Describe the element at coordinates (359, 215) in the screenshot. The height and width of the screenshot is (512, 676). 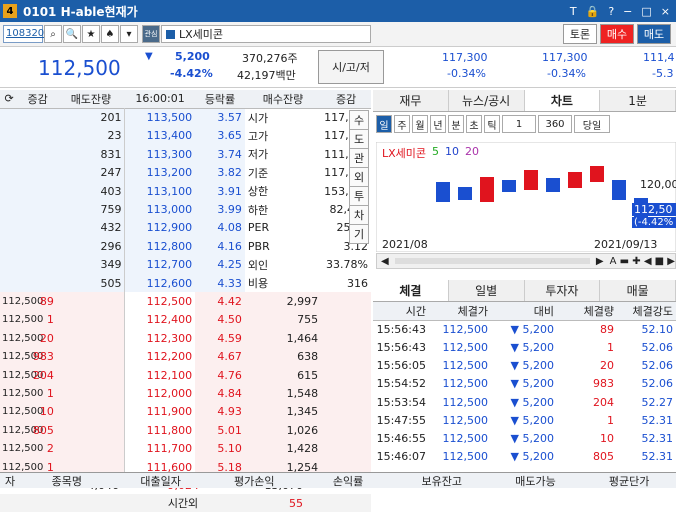
I see `side-button: 차` at that location.